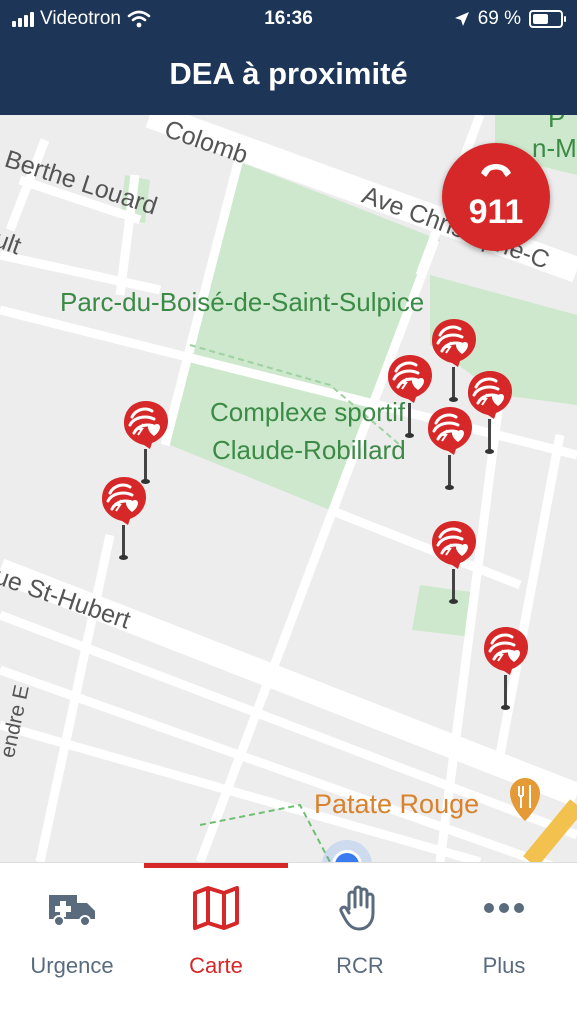  I want to click on page-title: DEA à proximité, so click(288, 73).